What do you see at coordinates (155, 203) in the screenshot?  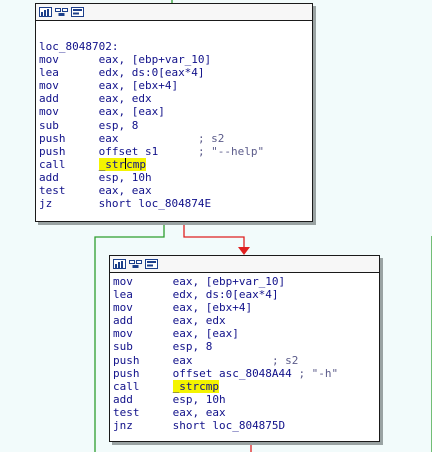 I see `operands: short loc_804874E` at bounding box center [155, 203].